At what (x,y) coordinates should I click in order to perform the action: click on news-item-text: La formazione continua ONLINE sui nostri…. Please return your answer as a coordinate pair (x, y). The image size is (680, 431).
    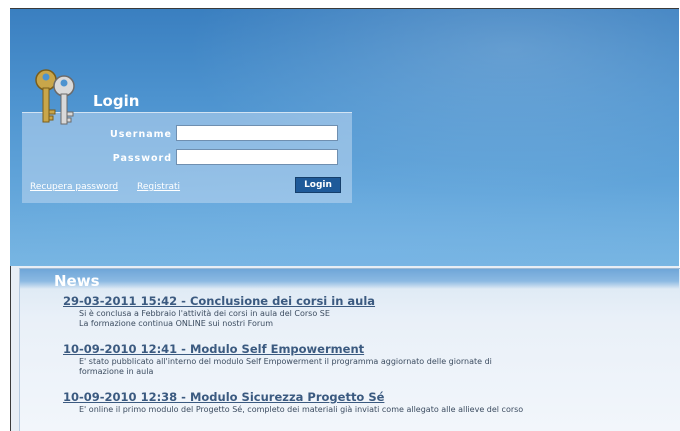
    Looking at the image, I should click on (176, 323).